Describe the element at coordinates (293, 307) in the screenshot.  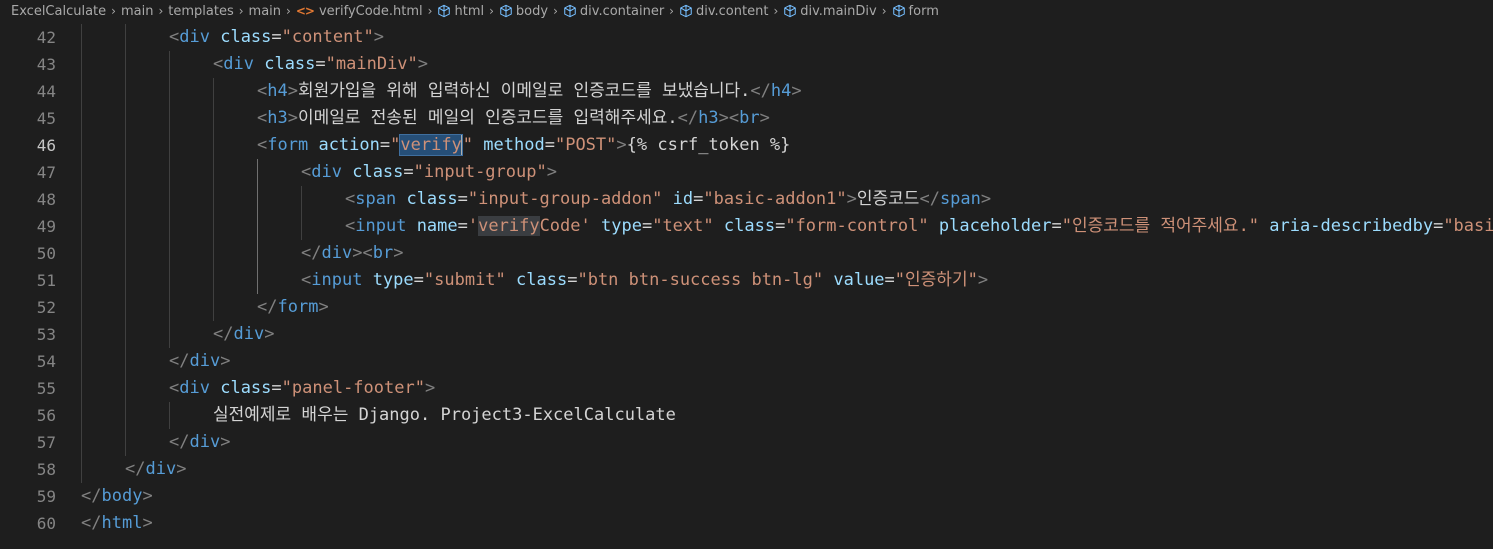
I see `code-text: </form>` at that location.